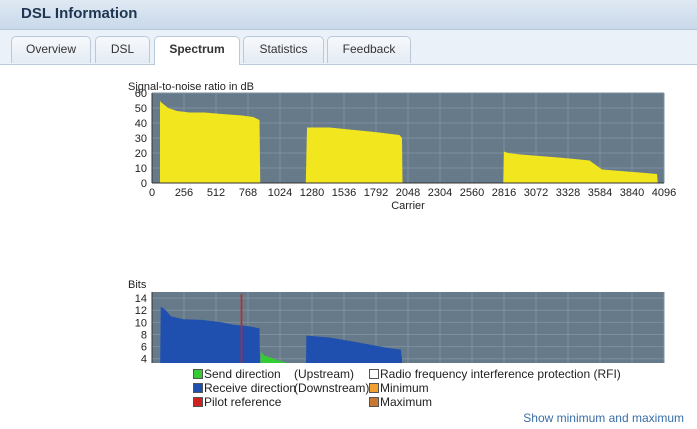 The width and height of the screenshot is (697, 429). Describe the element at coordinates (374, 402) in the screenshot. I see `maximum-swatch` at that location.